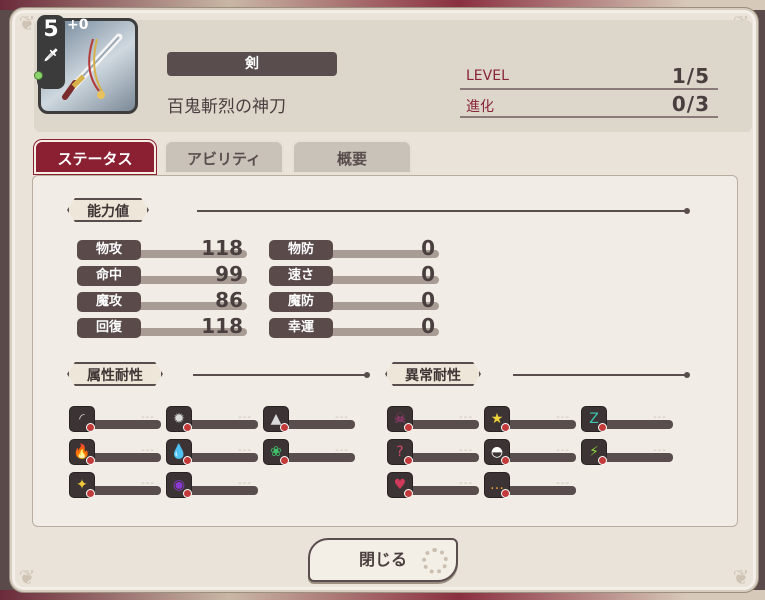  I want to click on plus-badge: +0, so click(77, 25).